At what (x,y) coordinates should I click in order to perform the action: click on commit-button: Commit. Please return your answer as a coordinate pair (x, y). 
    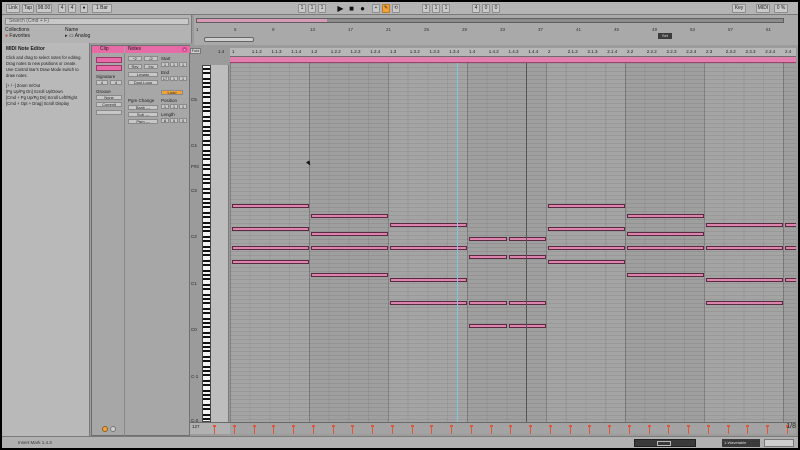
    Looking at the image, I should click on (109, 104).